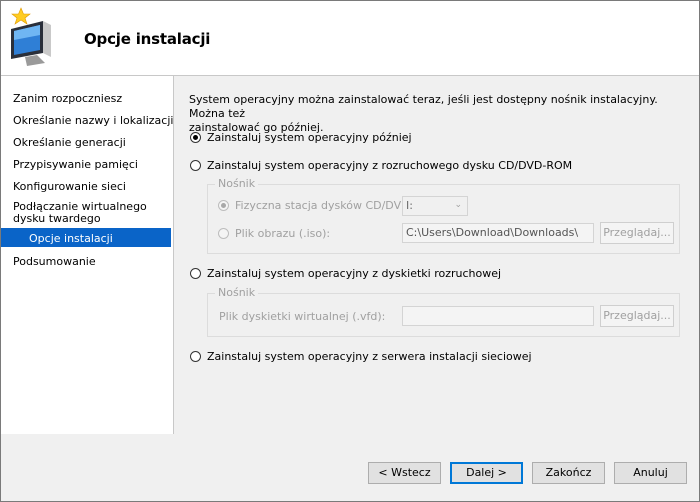 The height and width of the screenshot is (502, 700). I want to click on sidebar-item-networking: Konfigurowanie sieci, so click(86, 186).